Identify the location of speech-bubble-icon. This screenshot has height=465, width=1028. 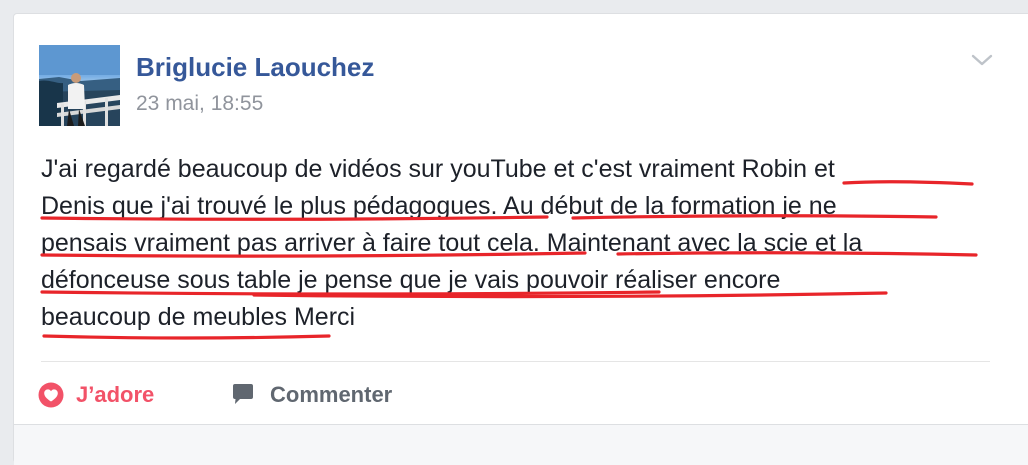
(243, 394).